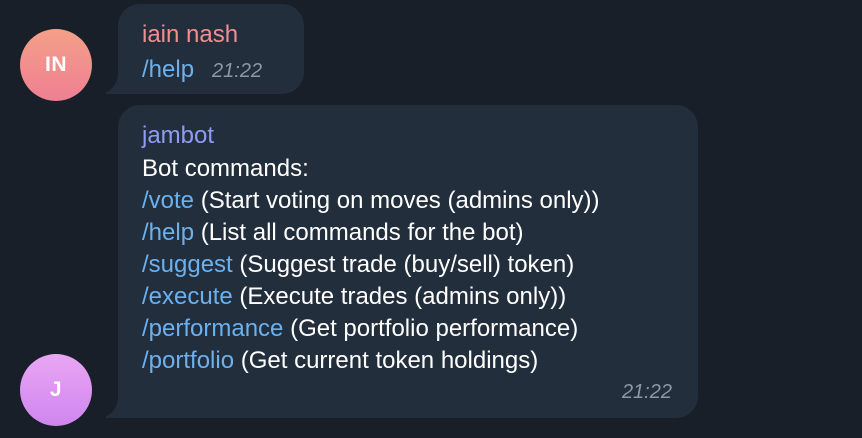 The width and height of the screenshot is (862, 438). Describe the element at coordinates (431, 328) in the screenshot. I see `command-description: (Get portfolio performance)` at that location.